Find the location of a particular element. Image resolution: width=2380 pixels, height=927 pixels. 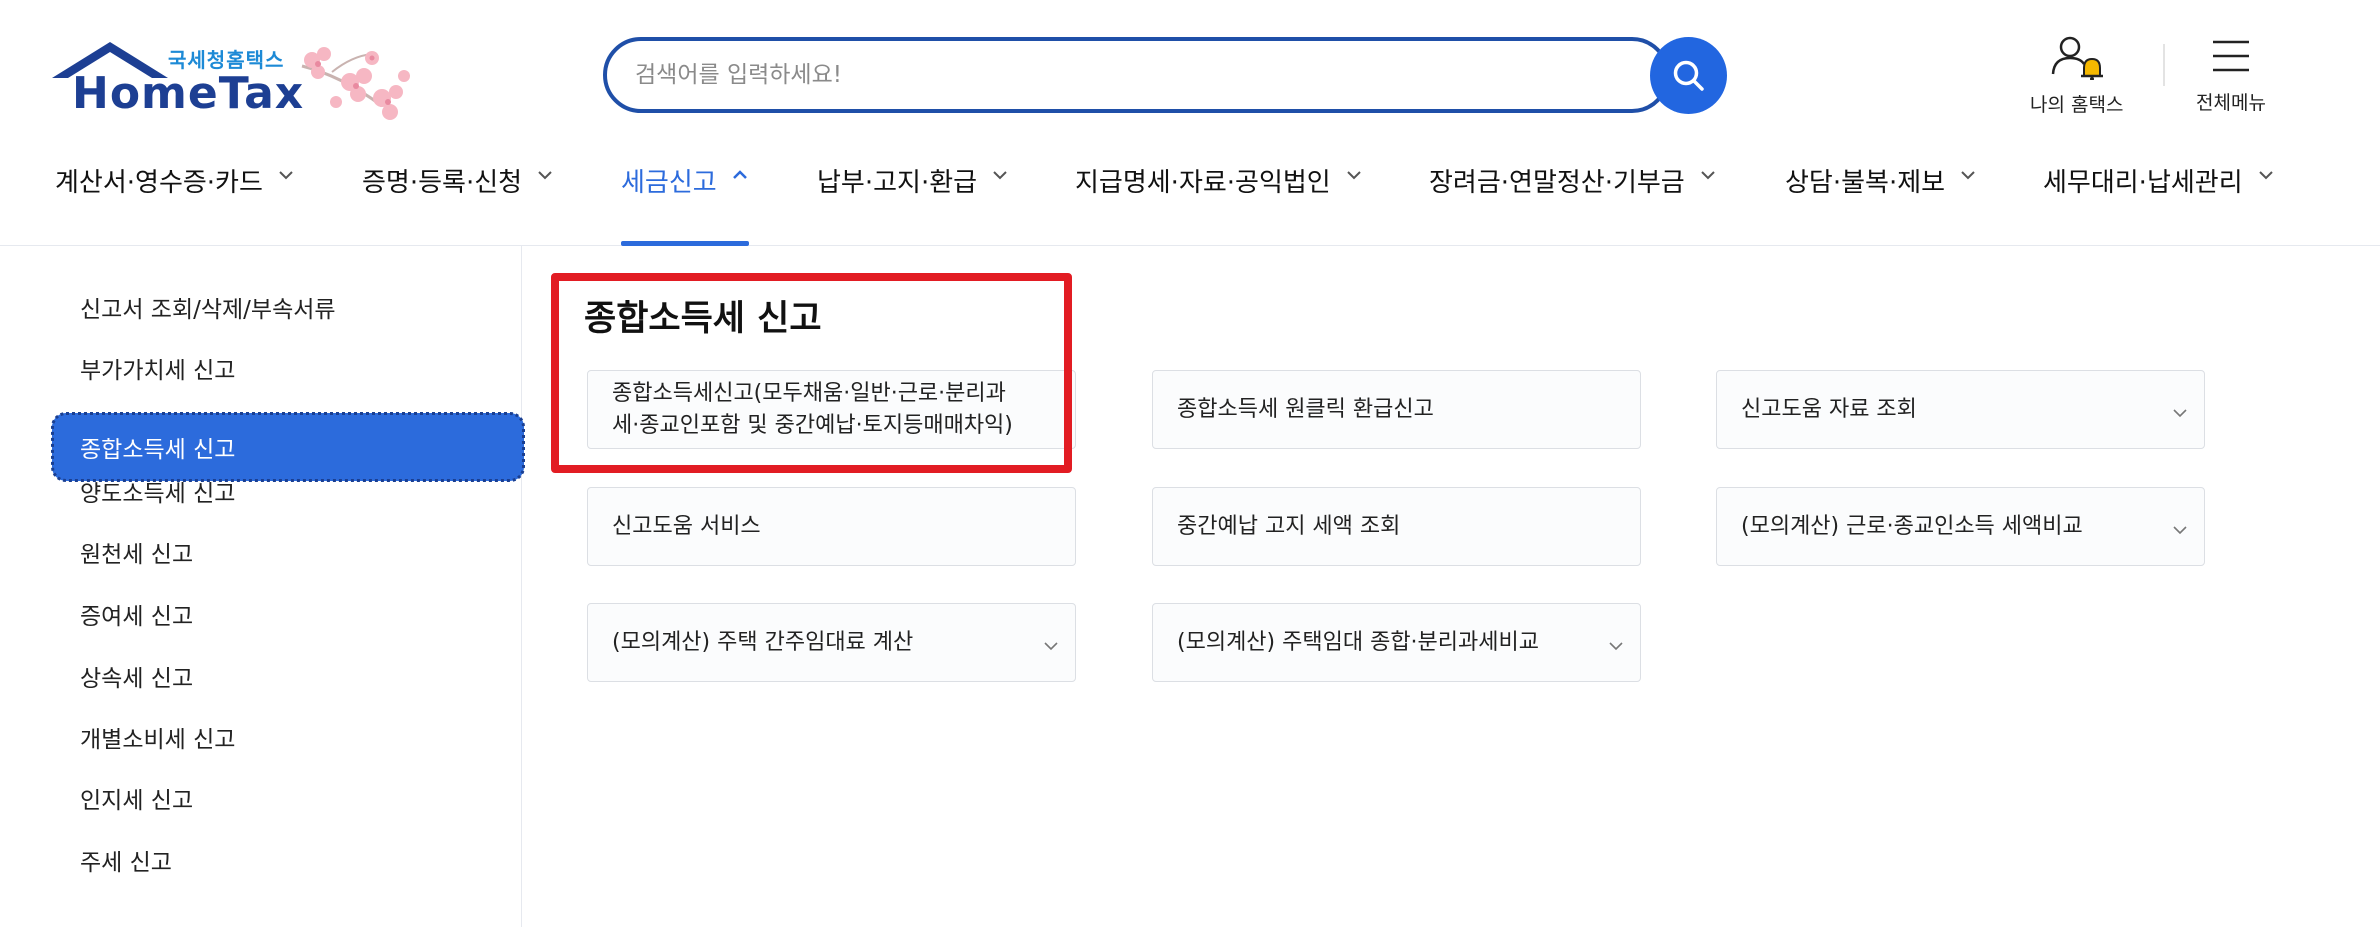

hometax-logo: 국세청홈택스 HomeTax is located at coordinates (237, 80).